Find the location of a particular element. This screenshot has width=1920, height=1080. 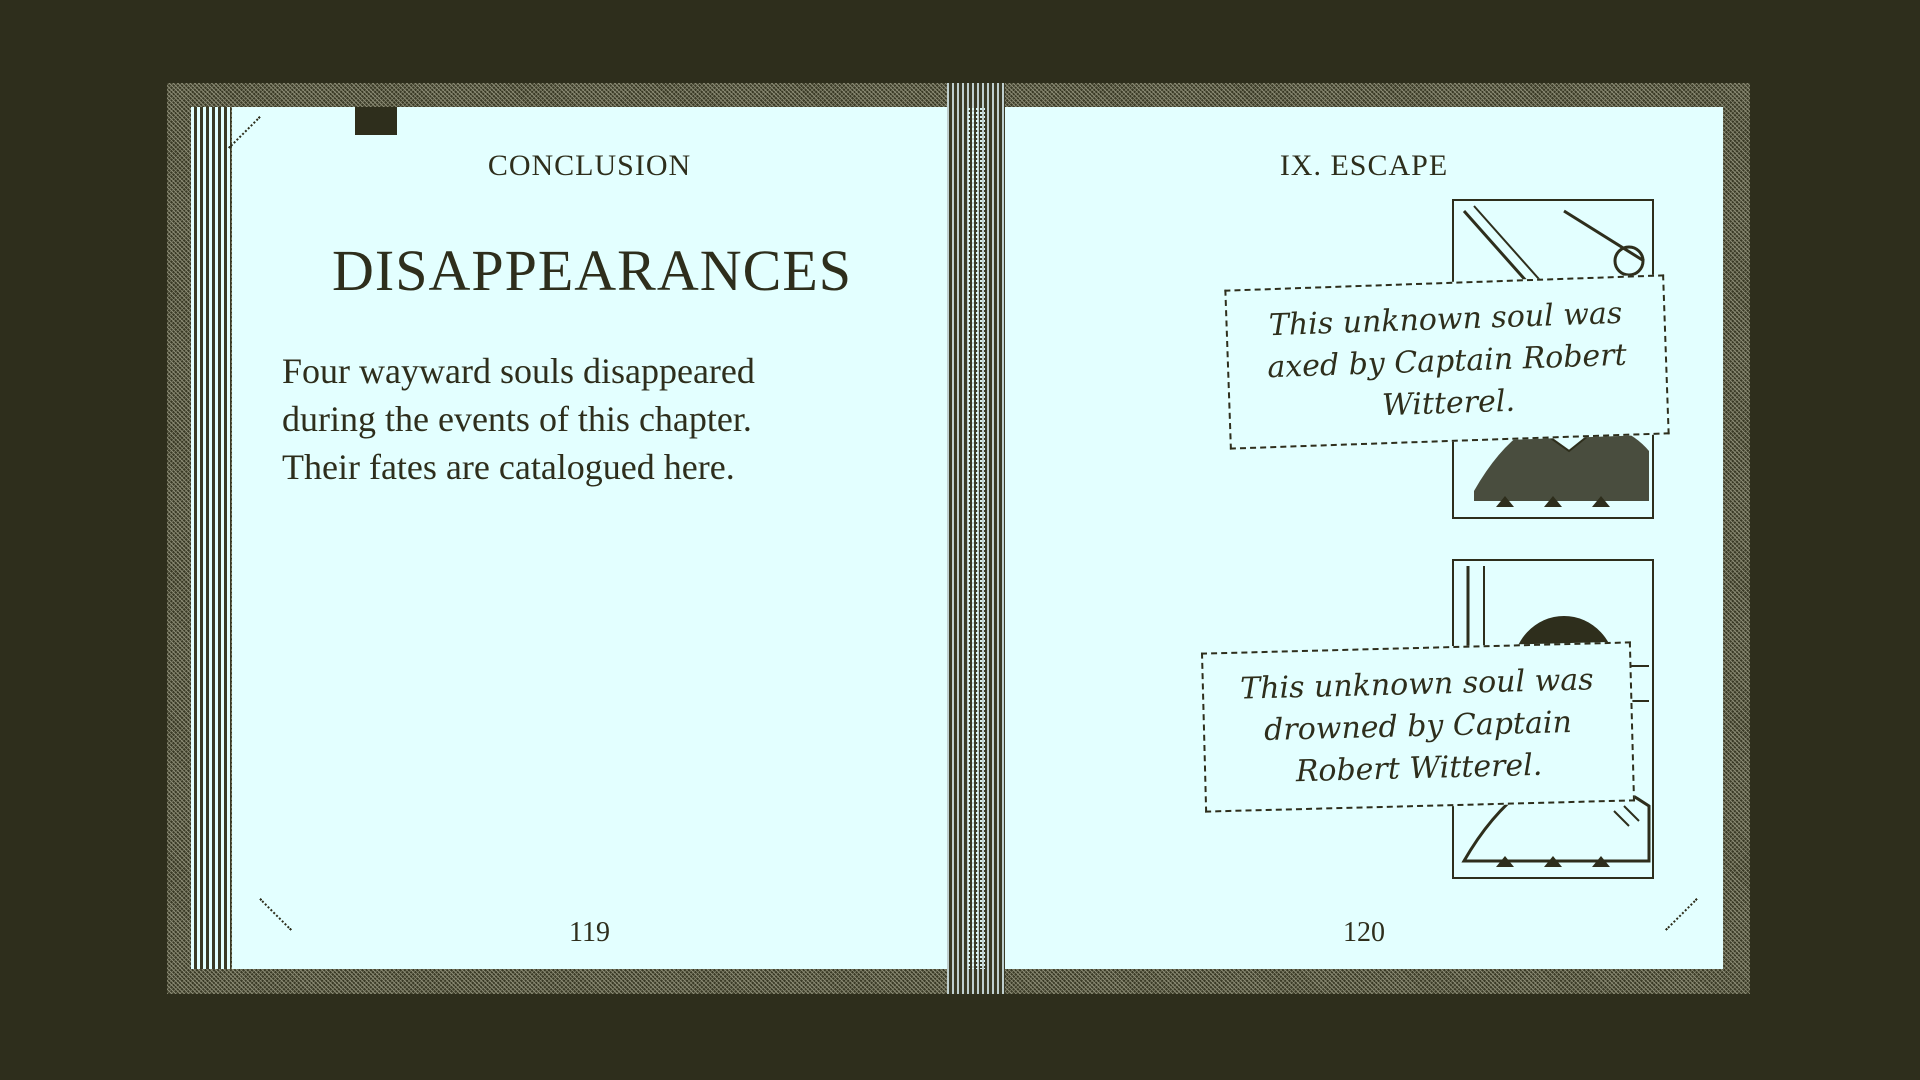

spine-stitching is located at coordinates (976, 538).